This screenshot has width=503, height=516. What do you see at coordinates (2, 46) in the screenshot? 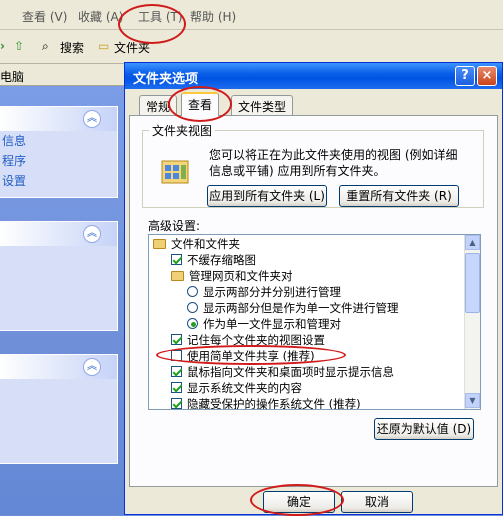
I see `back-arrow-icon: ›` at bounding box center [2, 46].